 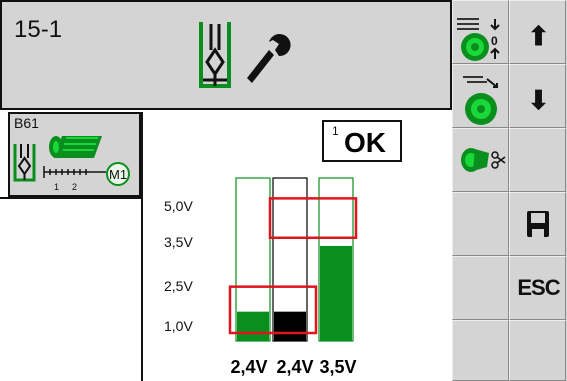 What do you see at coordinates (293, 259) in the screenshot?
I see `chart-plot` at bounding box center [293, 259].